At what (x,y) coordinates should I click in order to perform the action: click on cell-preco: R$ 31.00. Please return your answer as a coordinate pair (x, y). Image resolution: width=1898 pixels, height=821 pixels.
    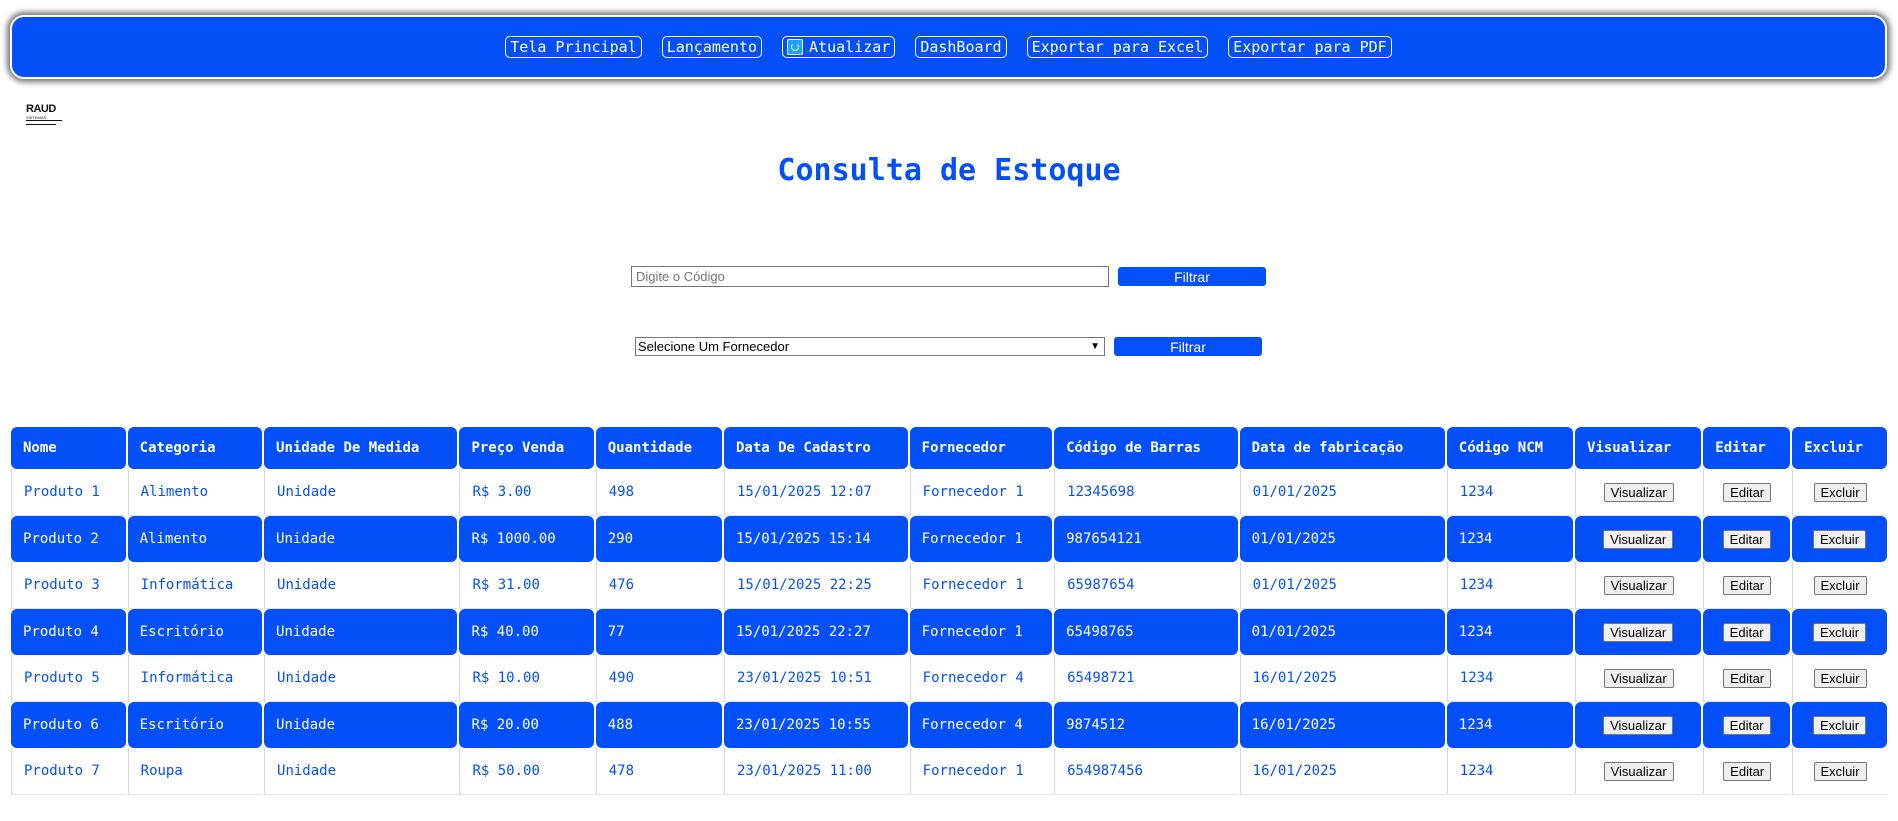
    Looking at the image, I should click on (526, 585).